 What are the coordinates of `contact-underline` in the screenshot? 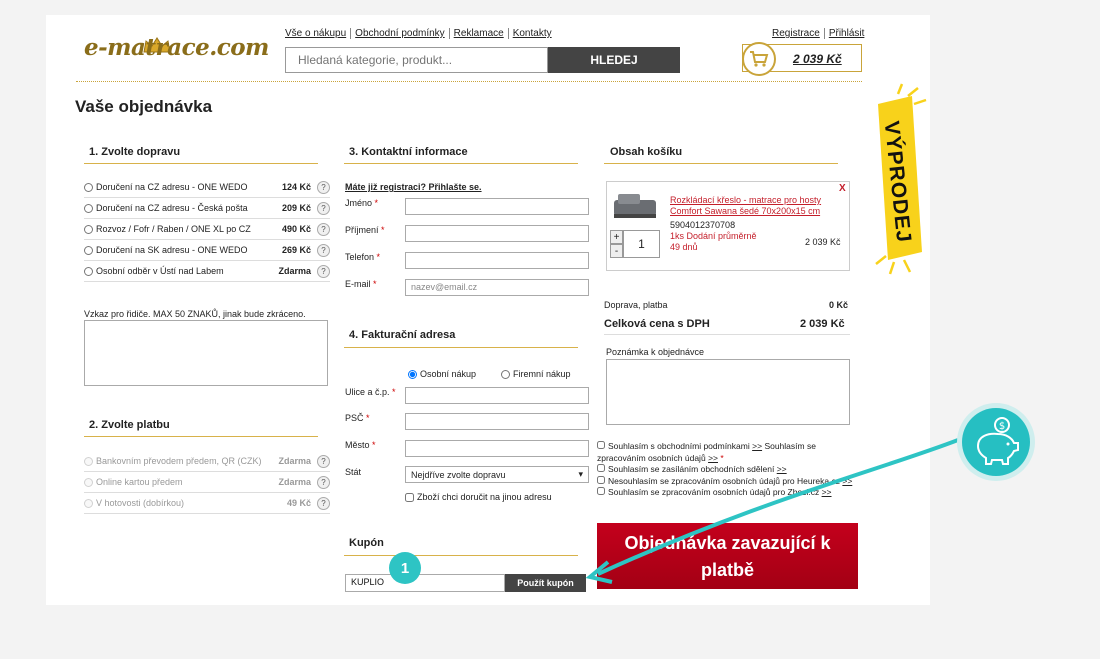 It's located at (461, 163).